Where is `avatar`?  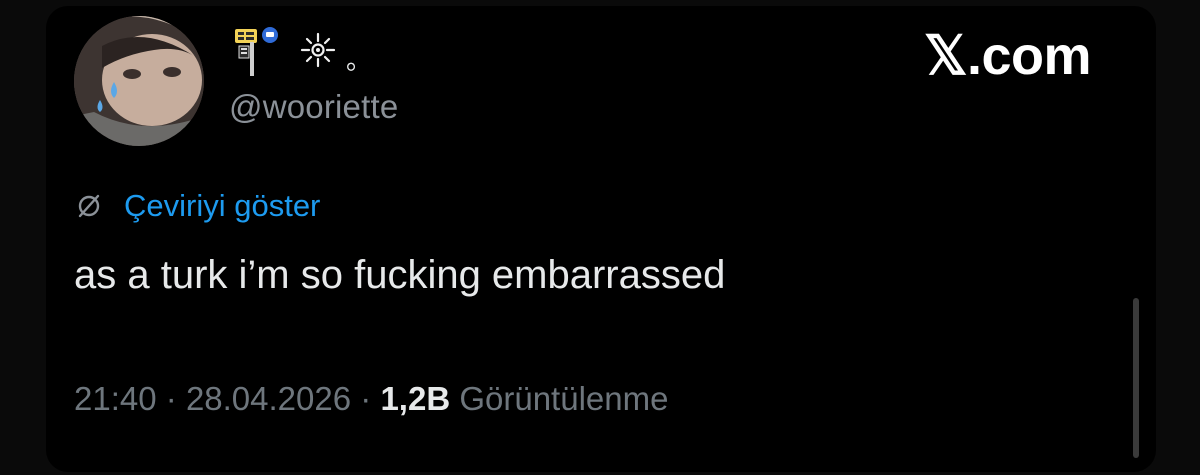
avatar is located at coordinates (139, 81).